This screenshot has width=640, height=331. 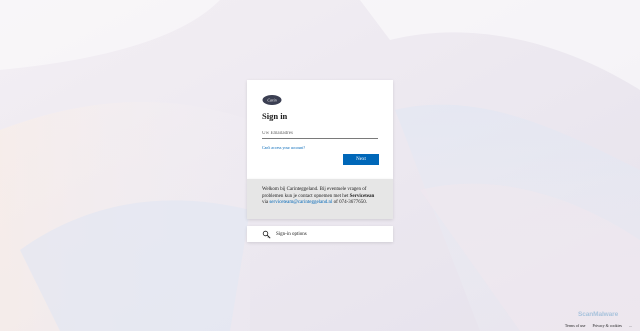 I want to click on svg-text: Carin, so click(x=271, y=100).